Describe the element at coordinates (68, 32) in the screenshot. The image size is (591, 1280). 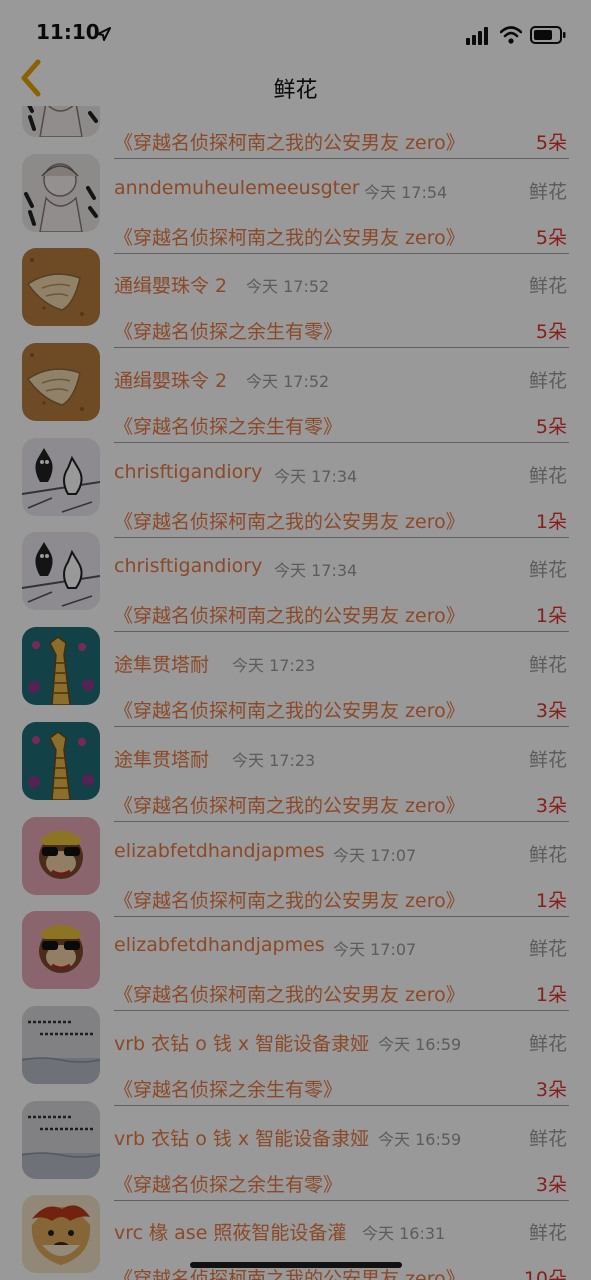
I see `status-time: 11:10` at that location.